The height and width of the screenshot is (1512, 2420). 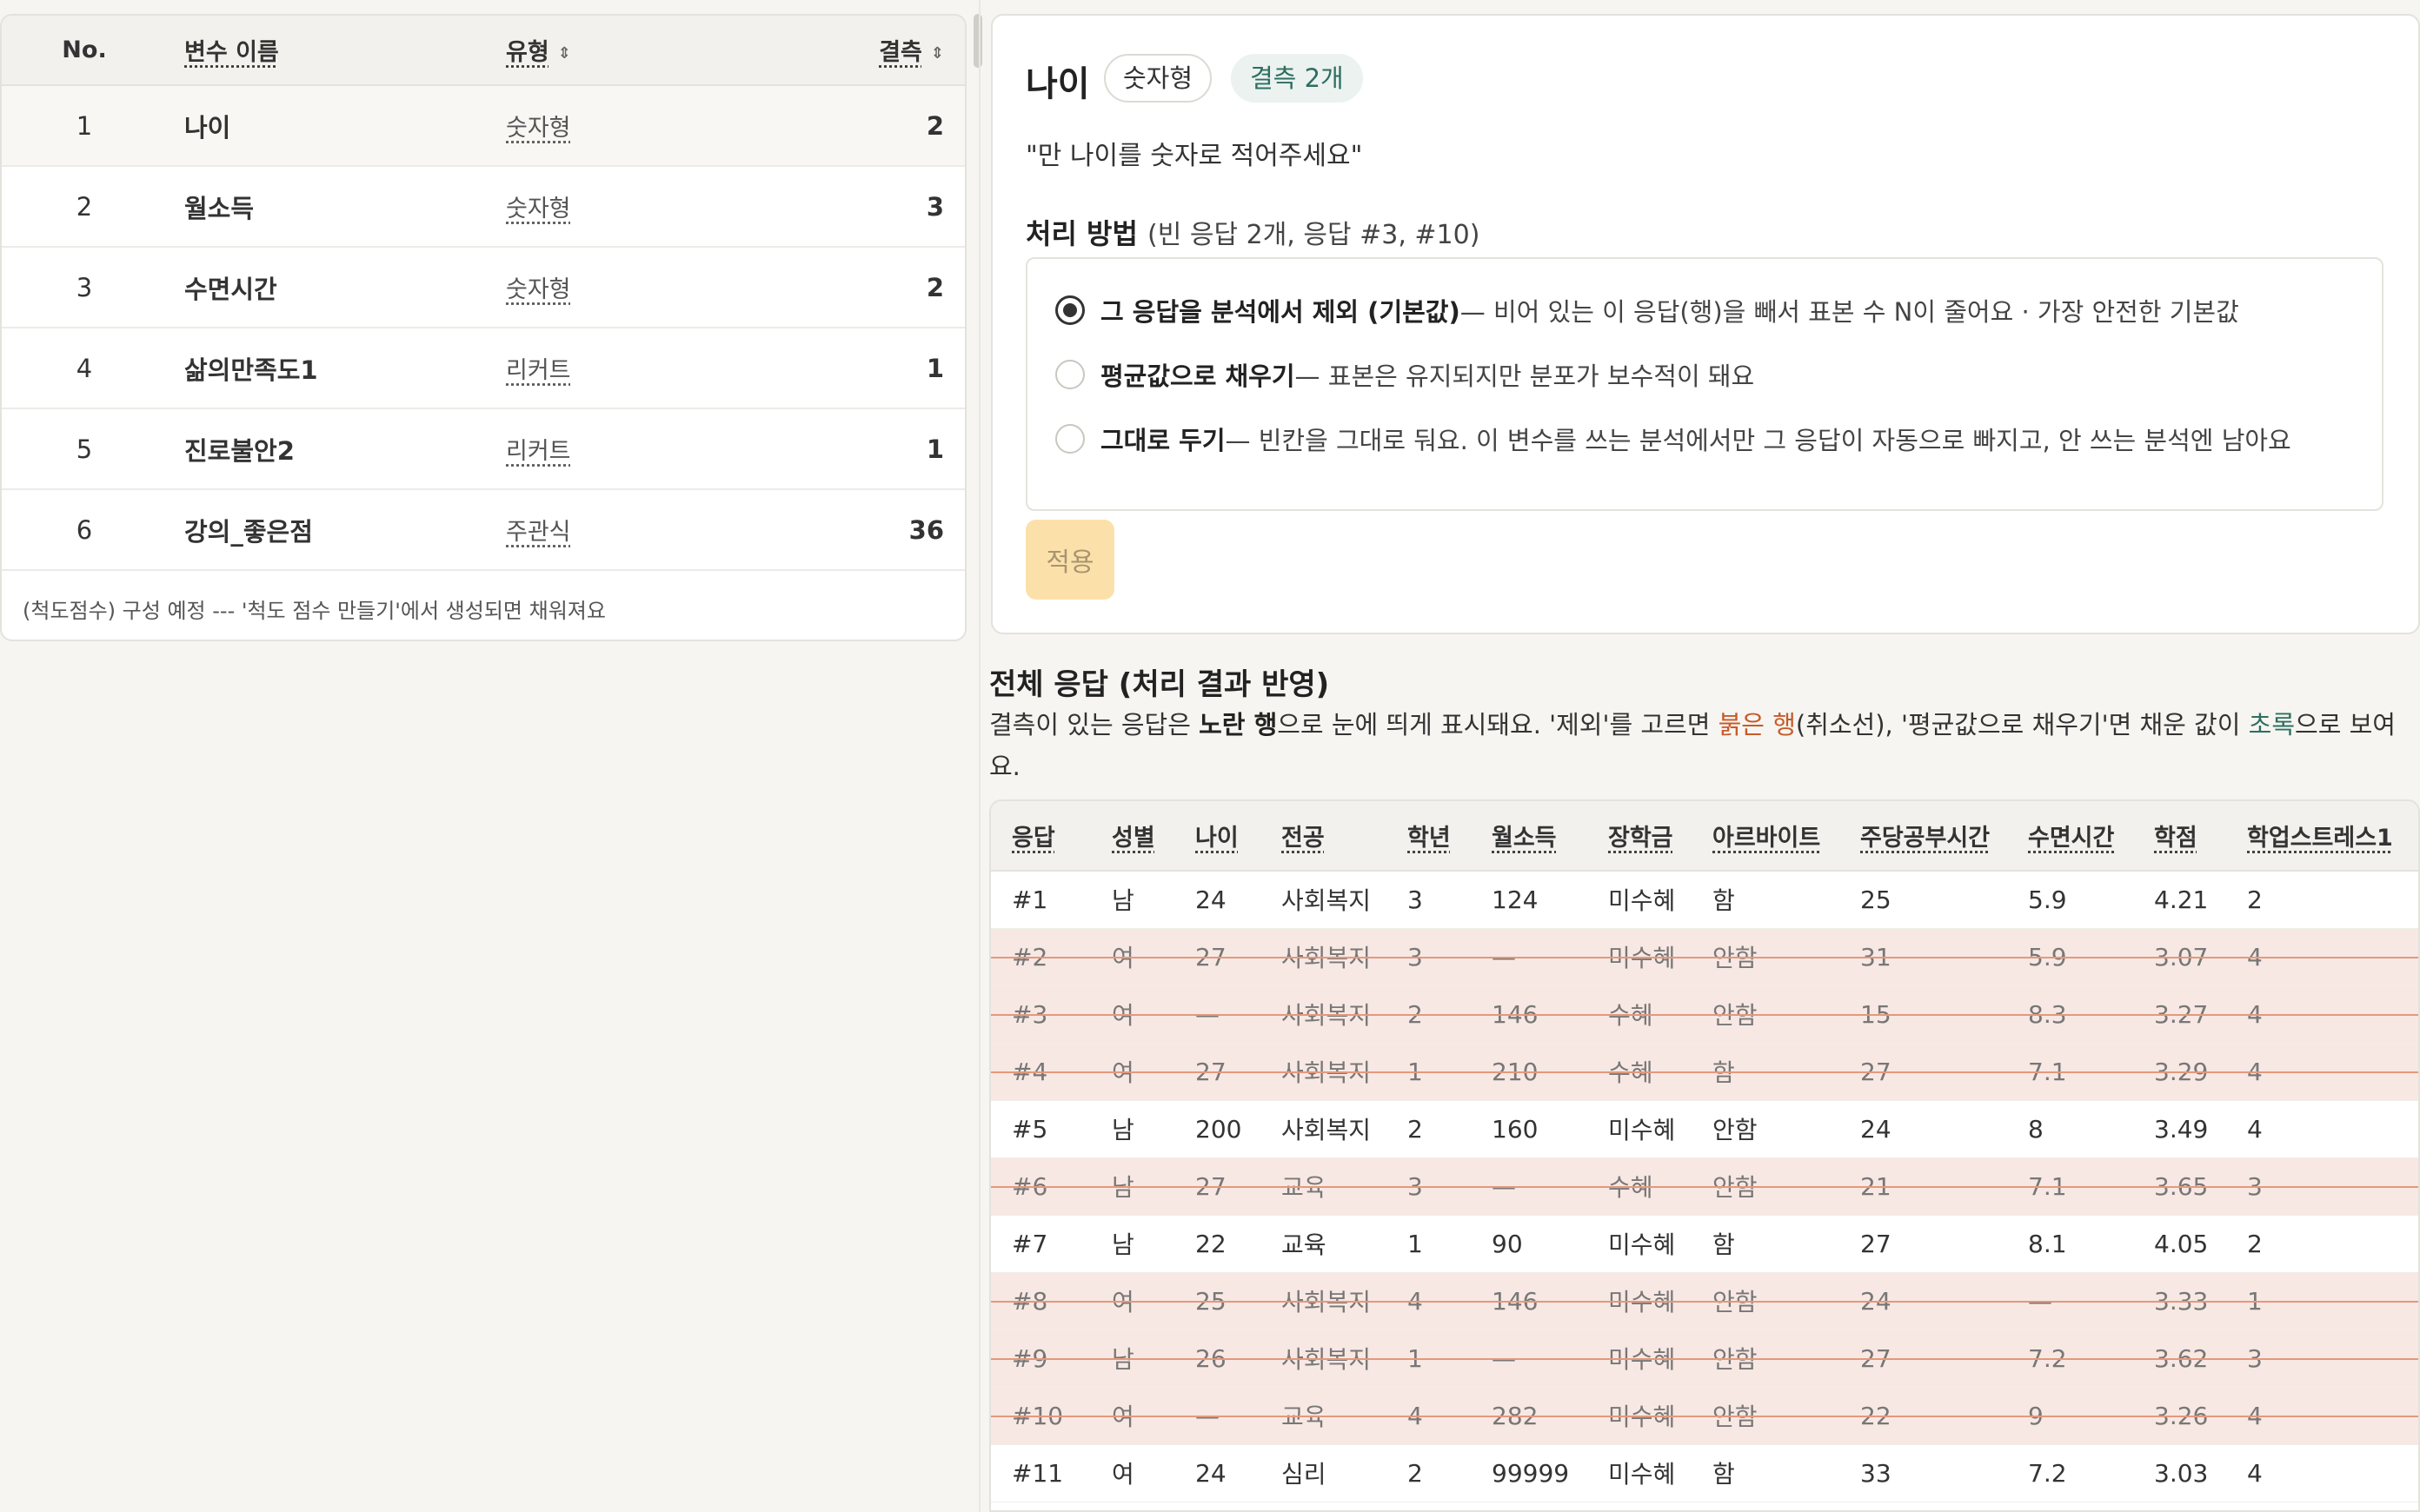 I want to click on response-cell: 8.3, so click(x=2070, y=1014).